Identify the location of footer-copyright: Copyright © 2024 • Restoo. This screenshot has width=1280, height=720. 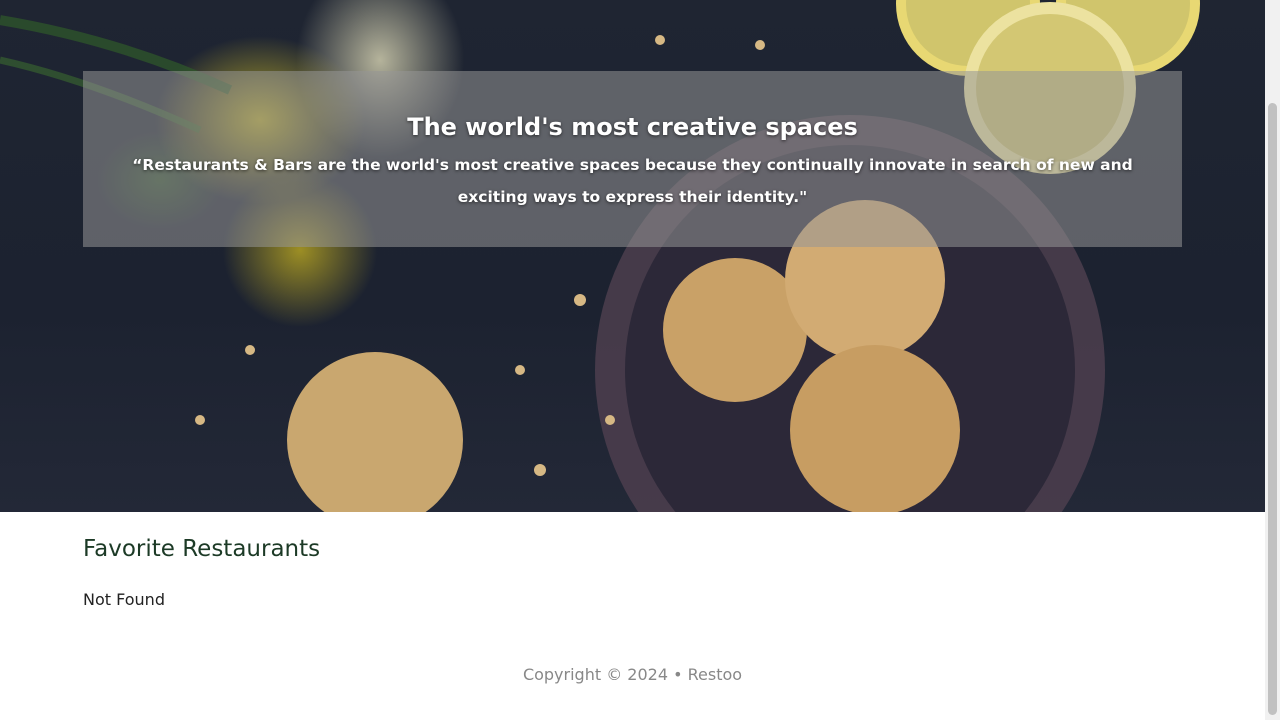
(632, 674).